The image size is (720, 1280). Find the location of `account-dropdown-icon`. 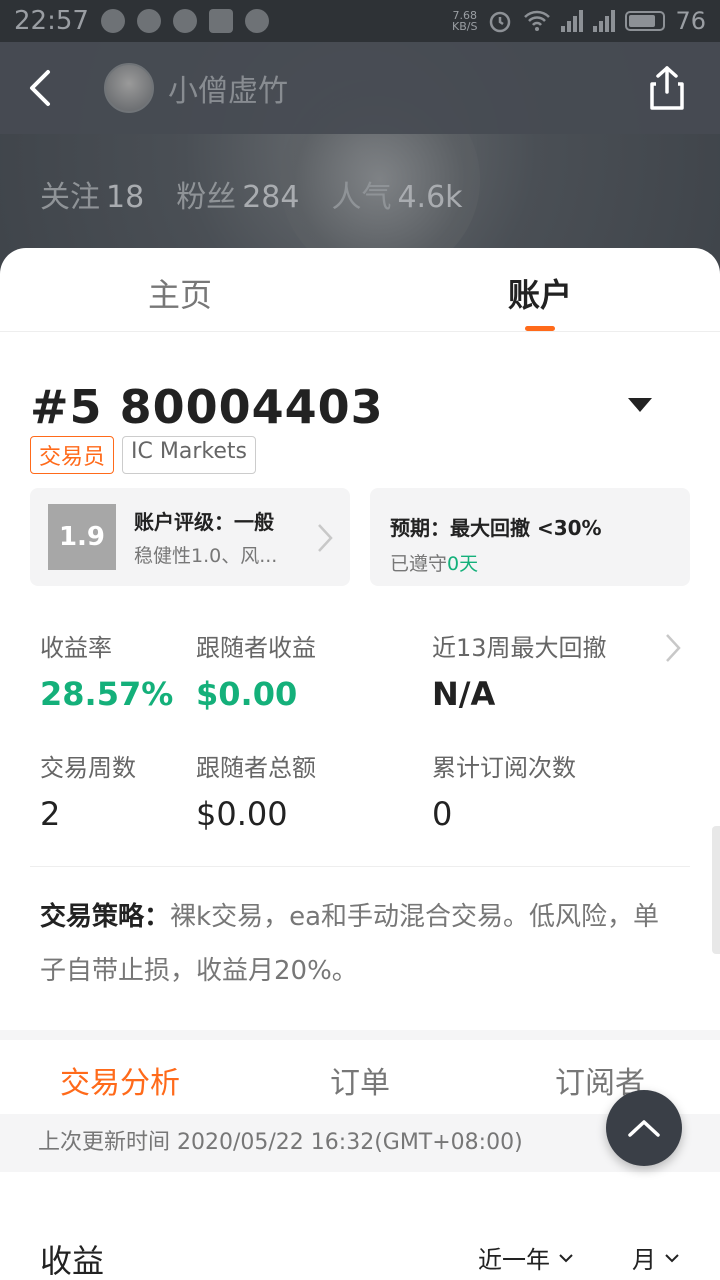

account-dropdown-icon is located at coordinates (640, 405).